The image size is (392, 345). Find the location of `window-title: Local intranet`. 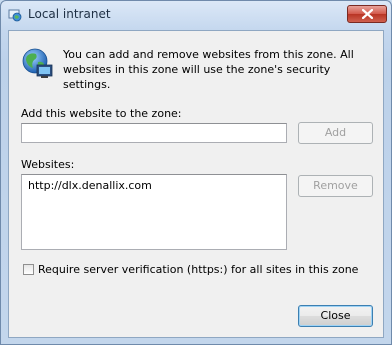

window-title: Local intranet is located at coordinates (69, 14).